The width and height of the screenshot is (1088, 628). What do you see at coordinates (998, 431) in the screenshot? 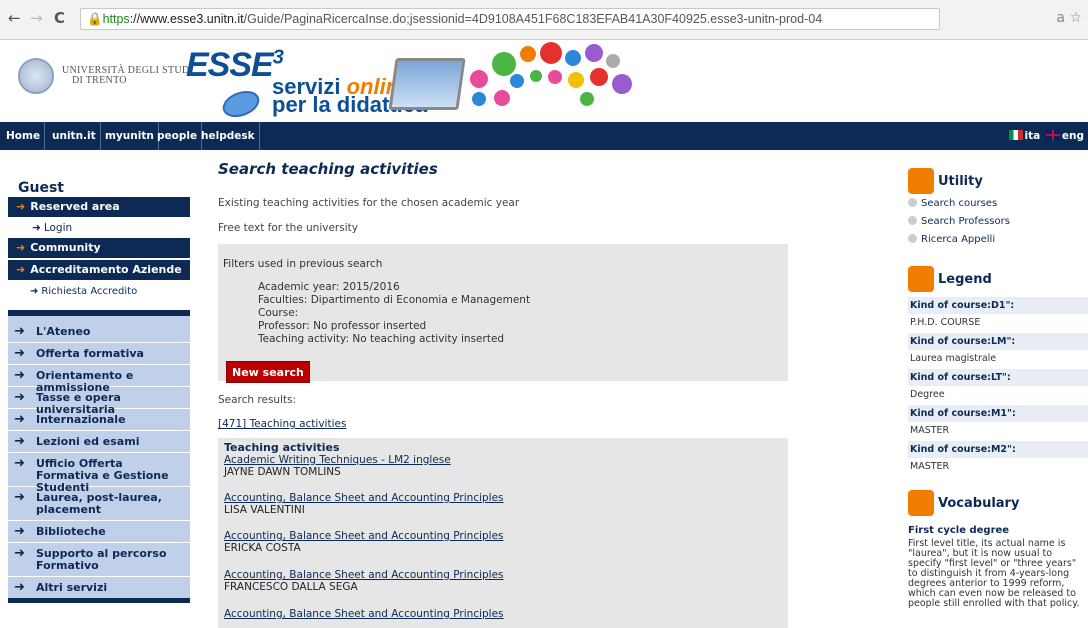
I see `legend-value: MASTER` at bounding box center [998, 431].